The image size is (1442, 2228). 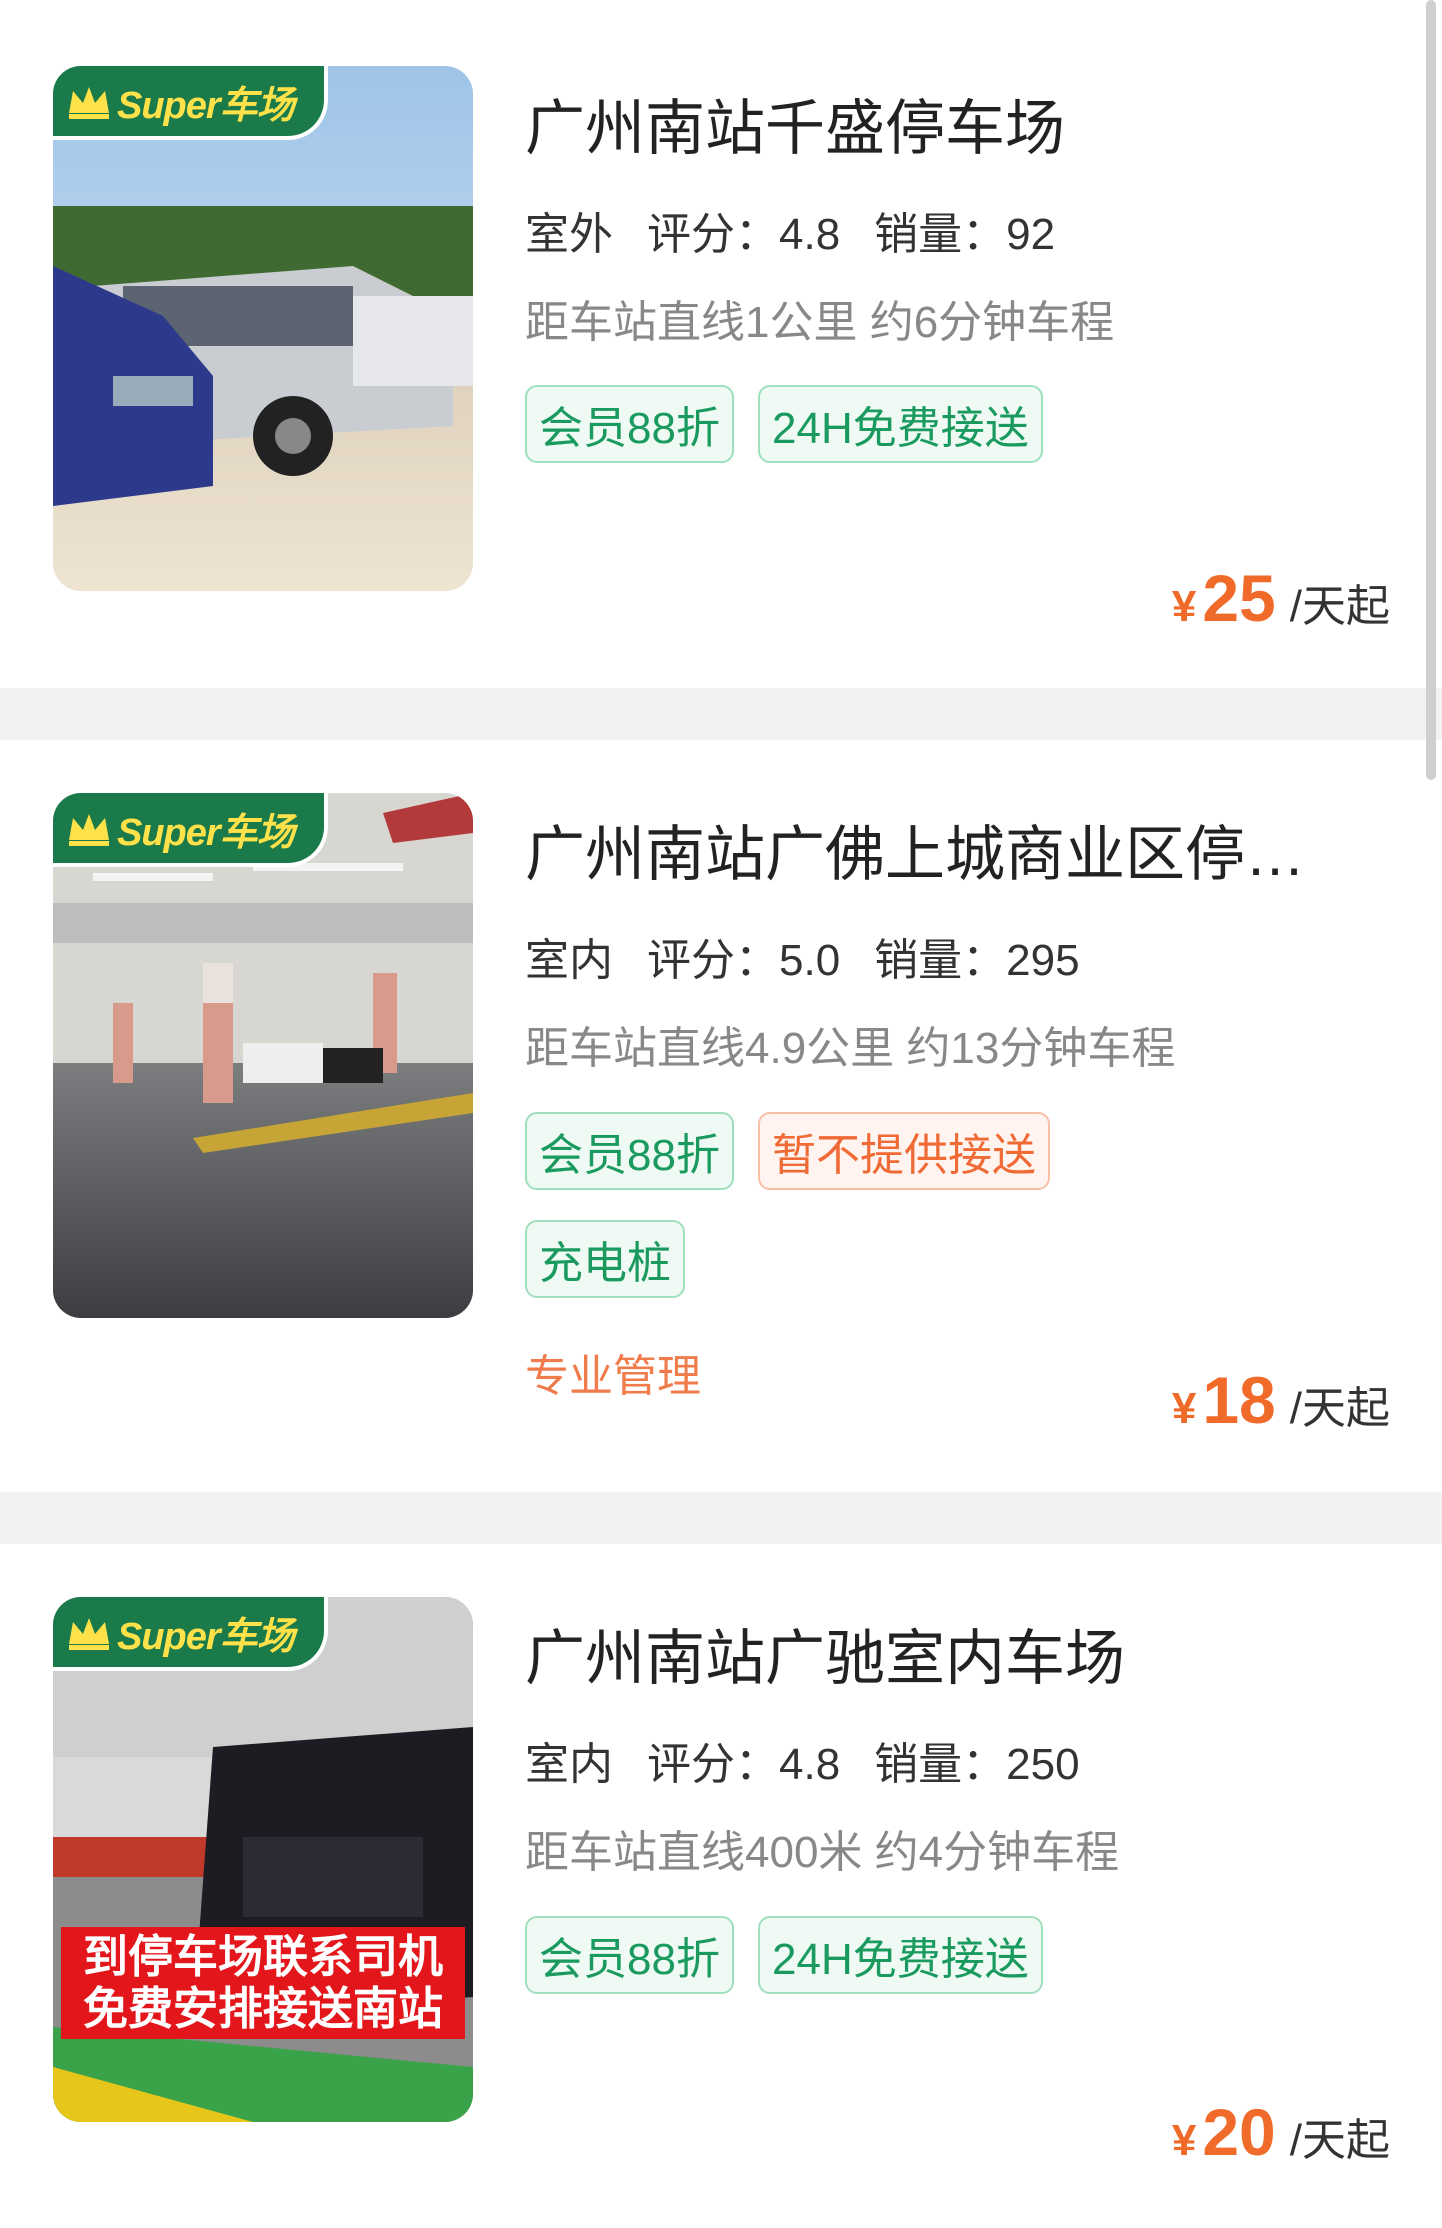 What do you see at coordinates (1239, 2132) in the screenshot?
I see `price-value: 20` at bounding box center [1239, 2132].